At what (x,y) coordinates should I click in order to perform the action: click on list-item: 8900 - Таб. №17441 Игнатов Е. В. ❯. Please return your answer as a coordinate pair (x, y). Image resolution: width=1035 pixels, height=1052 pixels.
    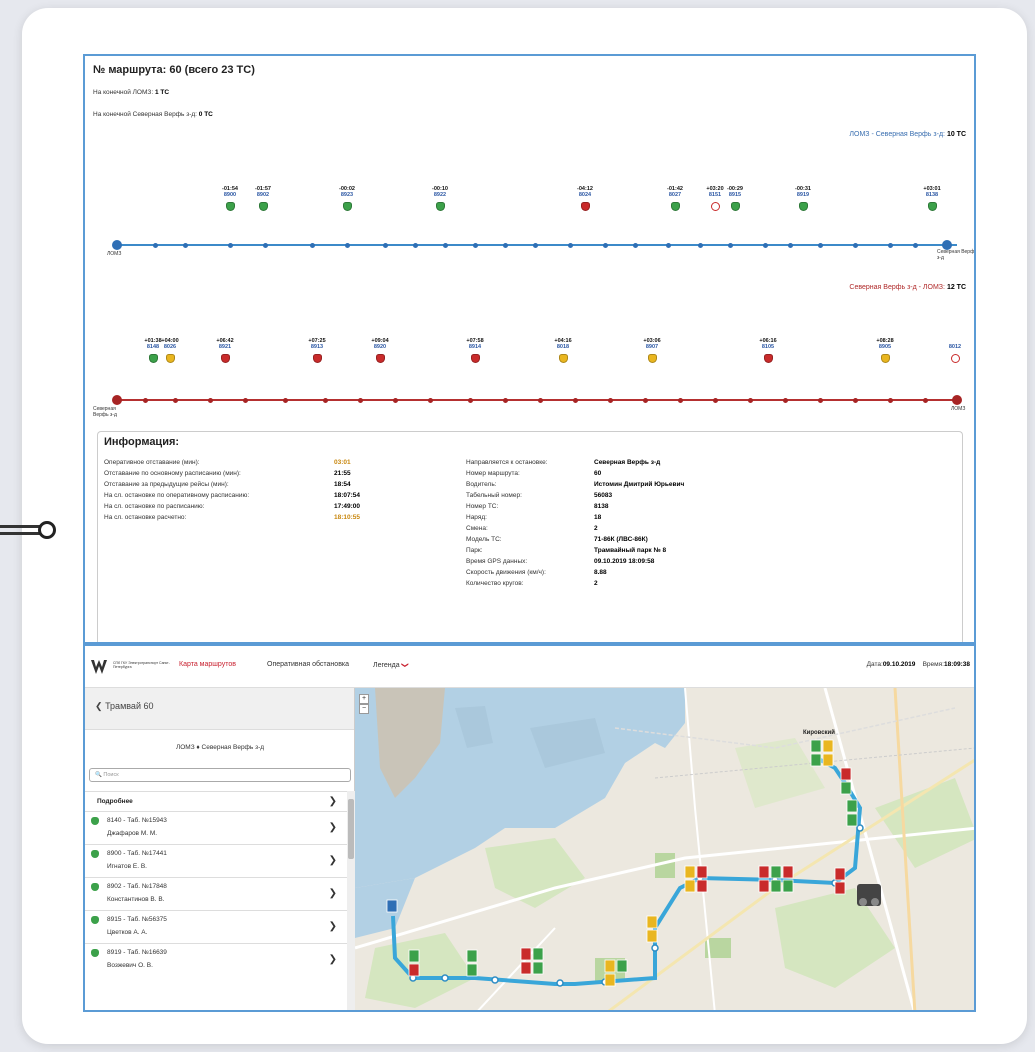
    Looking at the image, I should click on (216, 860).